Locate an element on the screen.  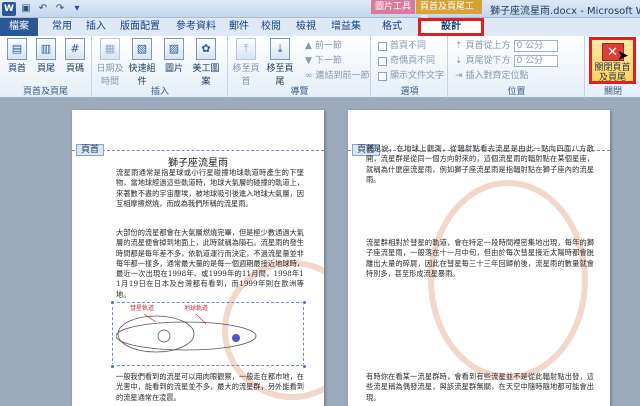
customize-dropdown-icon: ▾ is located at coordinates (77, 9).